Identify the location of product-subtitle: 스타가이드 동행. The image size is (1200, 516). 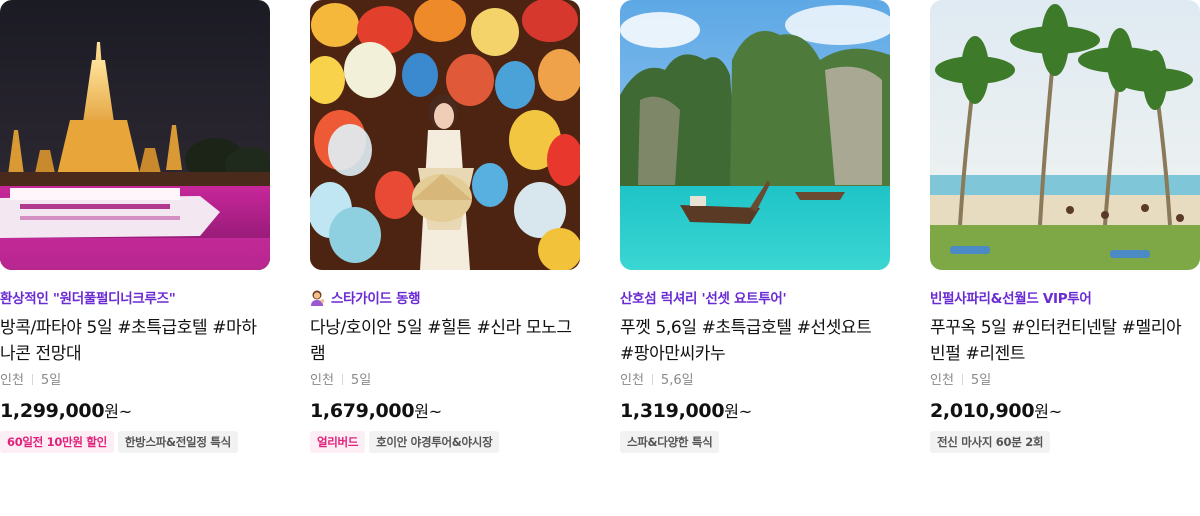
(445, 299).